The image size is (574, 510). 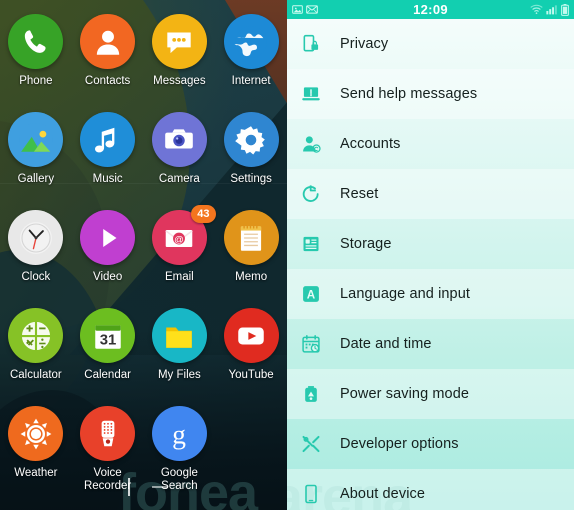 I want to click on settings-row-language-and-input: A Language and input, so click(x=430, y=294).